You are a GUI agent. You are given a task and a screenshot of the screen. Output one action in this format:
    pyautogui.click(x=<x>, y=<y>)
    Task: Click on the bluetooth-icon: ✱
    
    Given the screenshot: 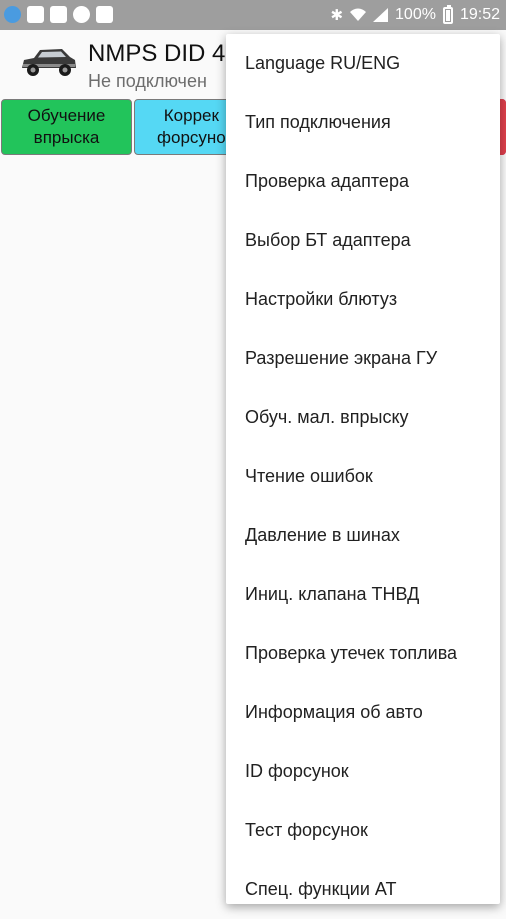 What is the action you would take?
    pyautogui.click(x=337, y=15)
    